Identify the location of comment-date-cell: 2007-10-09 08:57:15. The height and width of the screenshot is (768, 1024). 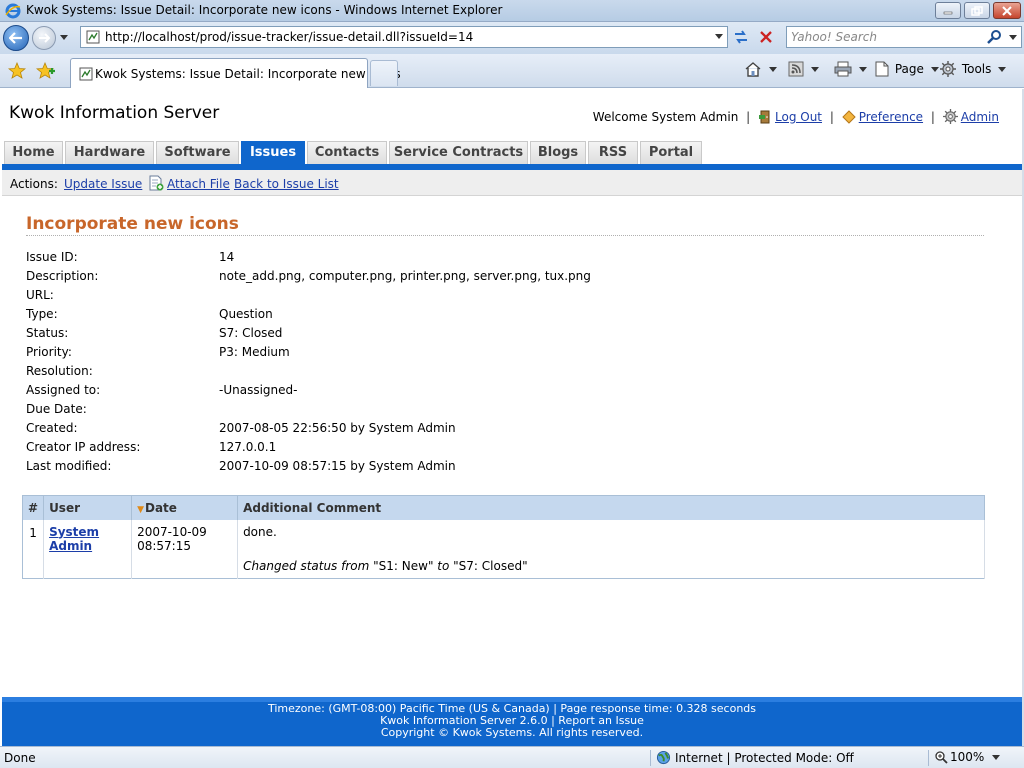
(185, 548).